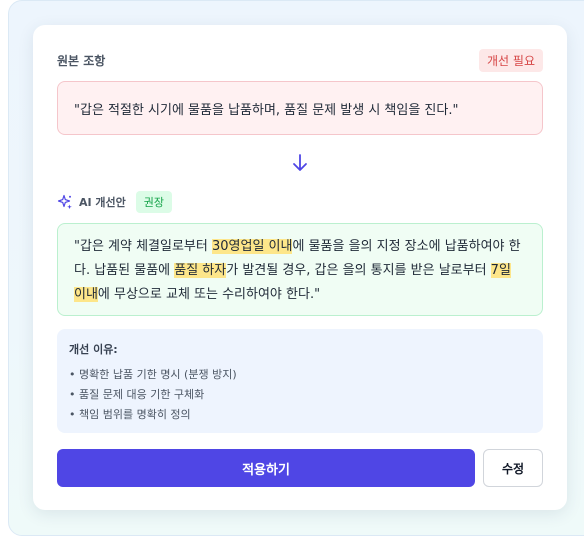 The height and width of the screenshot is (536, 584). Describe the element at coordinates (64, 202) in the screenshot. I see `sparkle-icon` at that location.